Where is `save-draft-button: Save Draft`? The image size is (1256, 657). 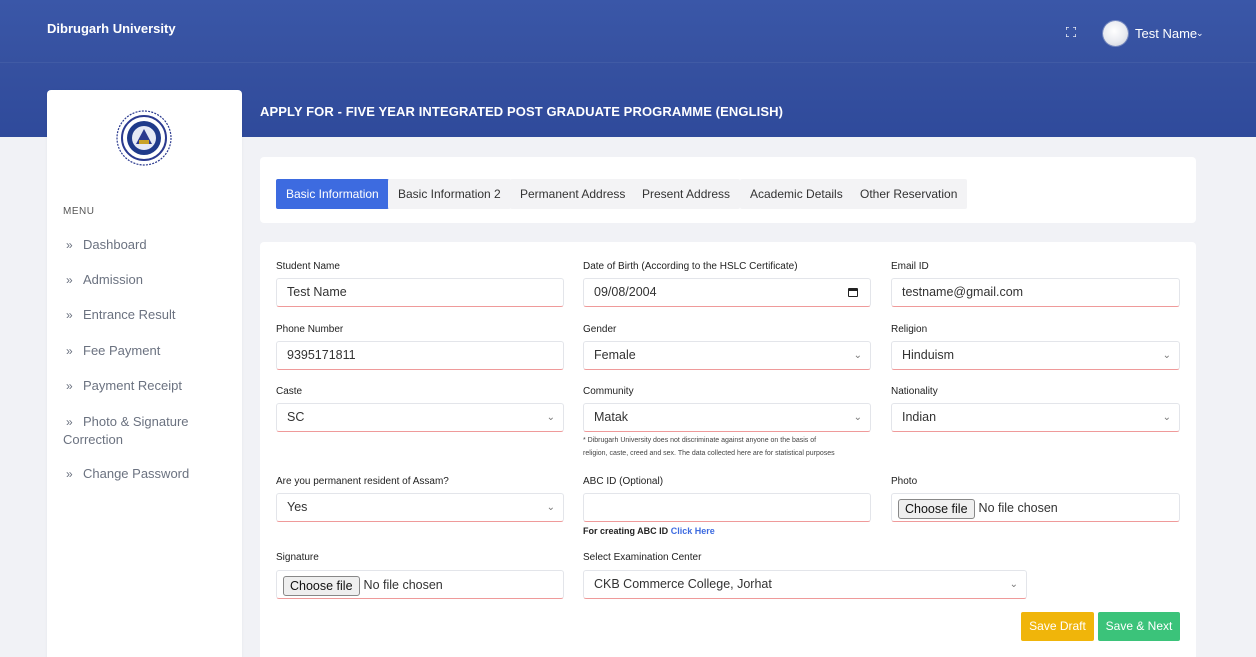
save-draft-button: Save Draft is located at coordinates (1057, 626).